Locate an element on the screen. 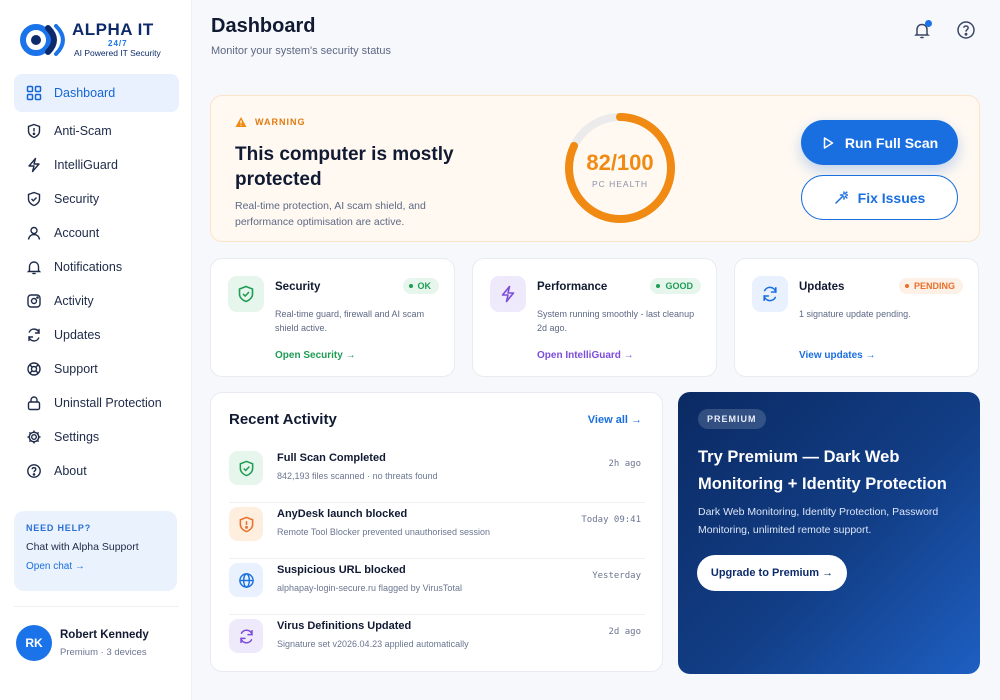 This screenshot has width=1000, height=700. sidebar-item-security: Security is located at coordinates (96, 199).